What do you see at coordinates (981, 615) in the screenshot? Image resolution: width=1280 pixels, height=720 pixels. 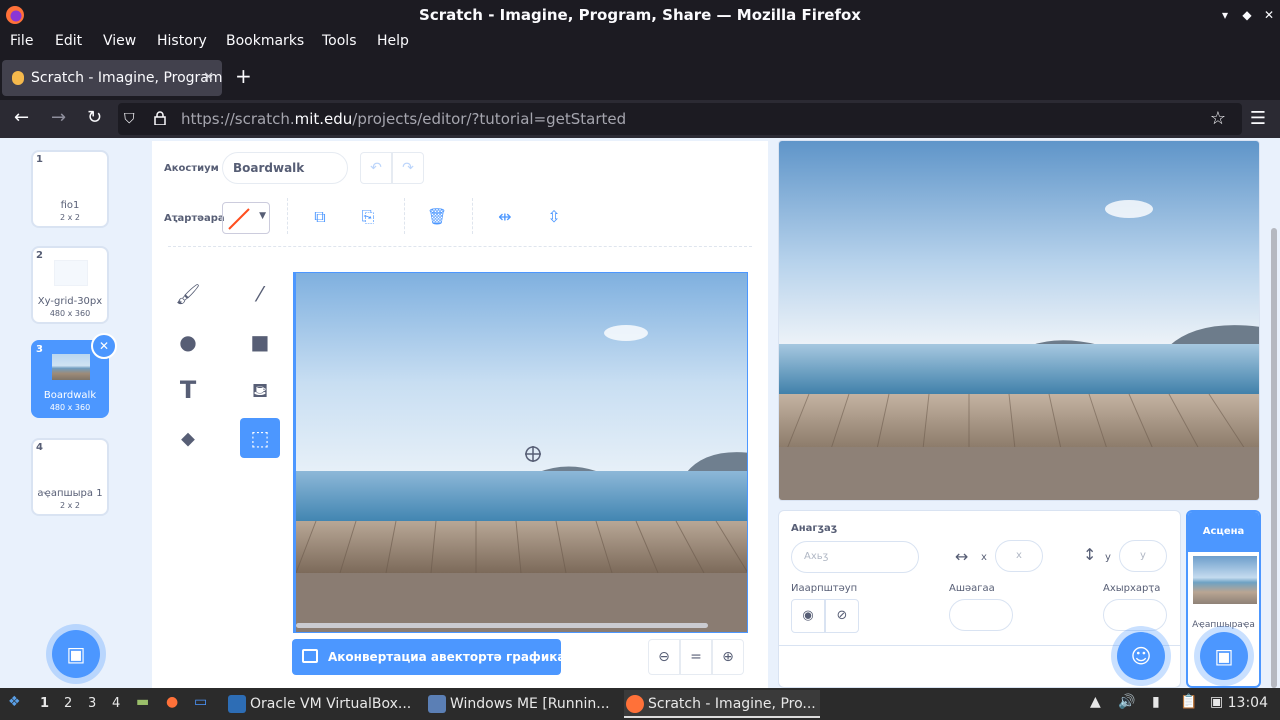 I see `size-input` at bounding box center [981, 615].